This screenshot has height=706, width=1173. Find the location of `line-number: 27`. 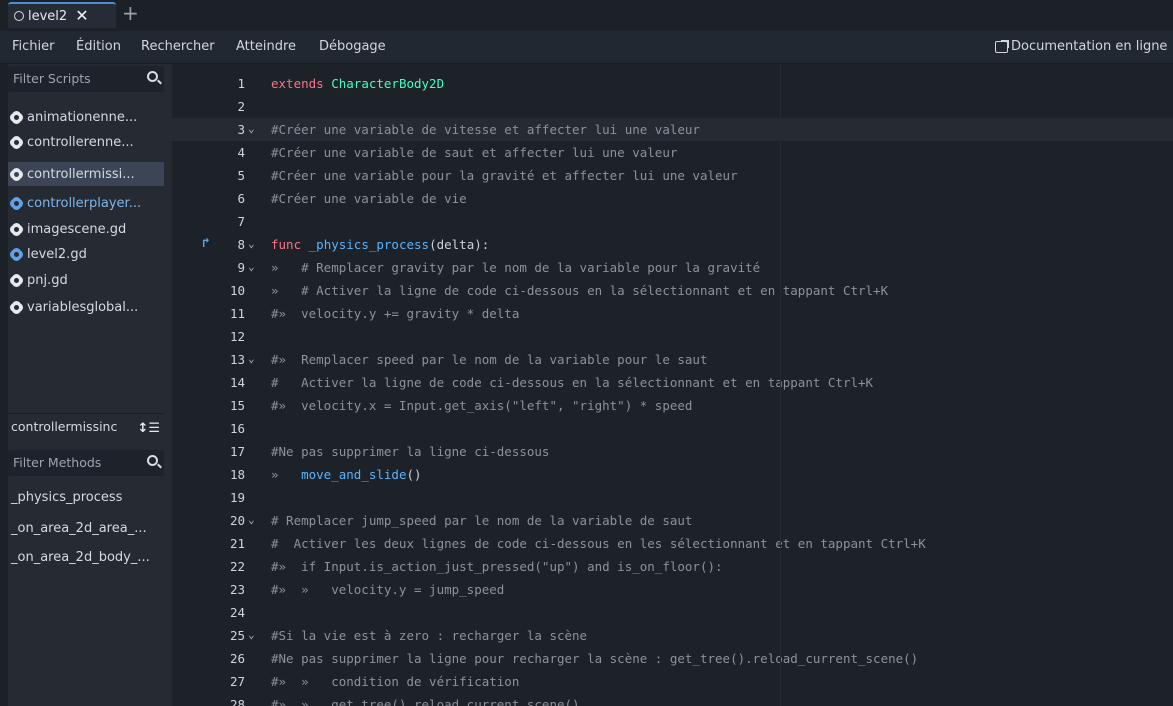

line-number: 27 is located at coordinates (237, 681).